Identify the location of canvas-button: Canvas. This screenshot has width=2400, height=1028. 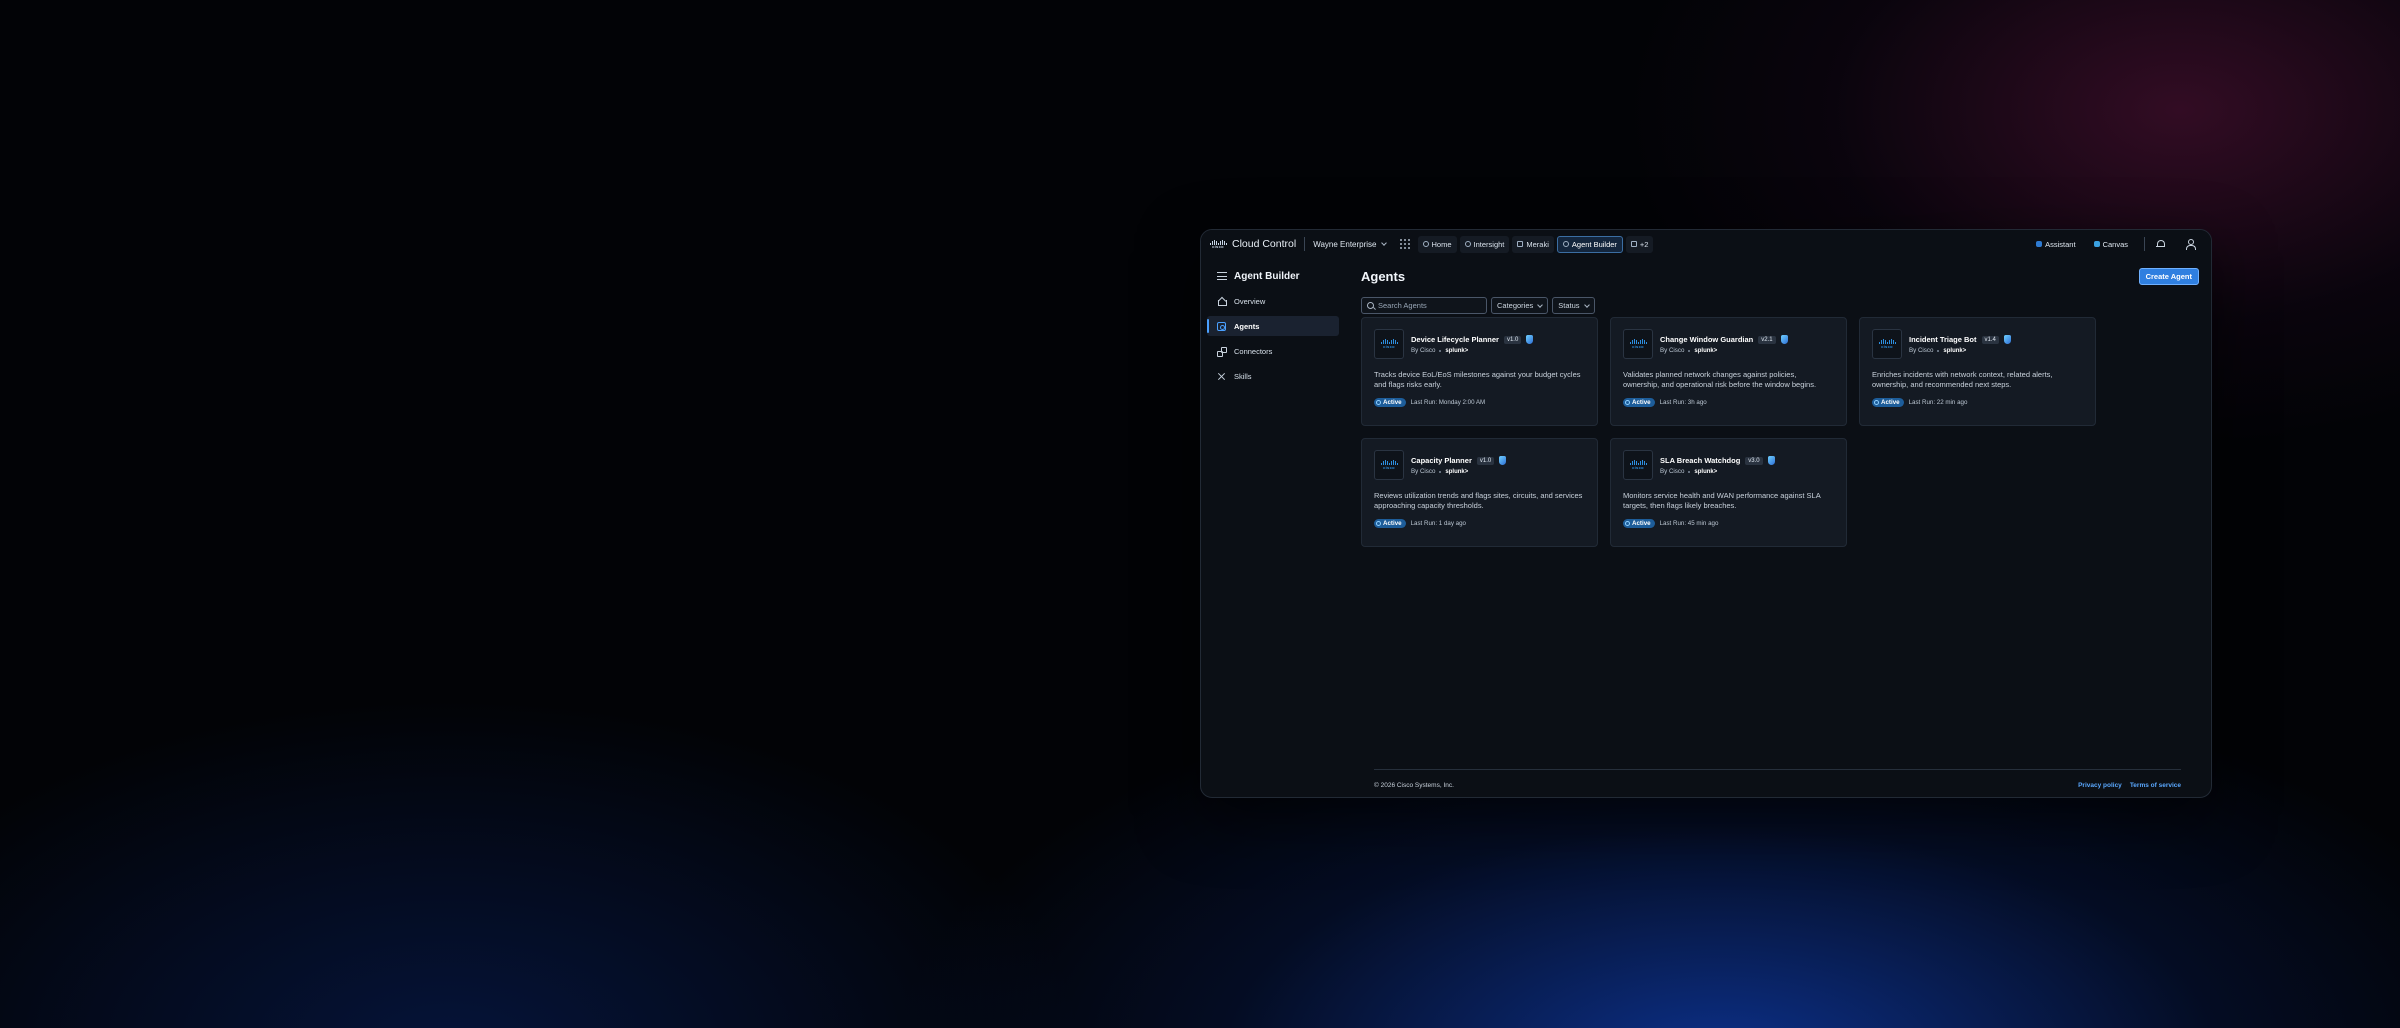
(2111, 244).